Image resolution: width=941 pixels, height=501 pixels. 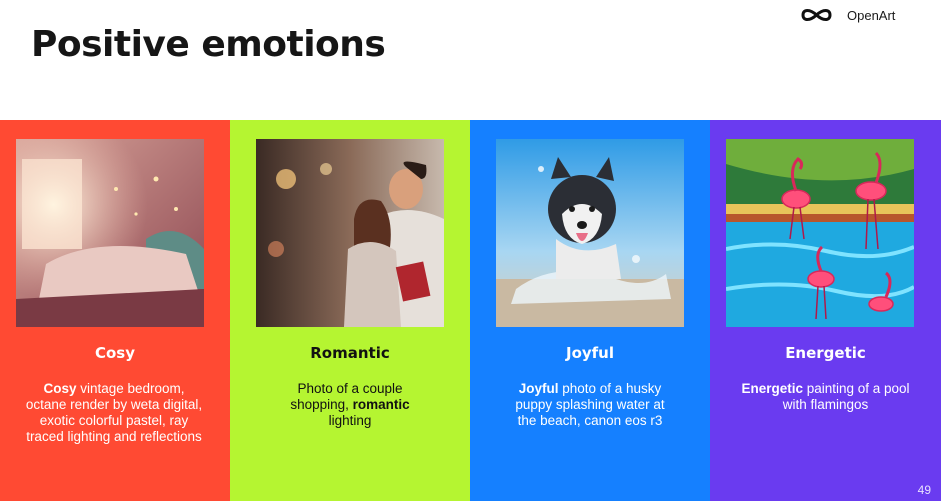 I want to click on brand-name: OpenArt, so click(x=871, y=15).